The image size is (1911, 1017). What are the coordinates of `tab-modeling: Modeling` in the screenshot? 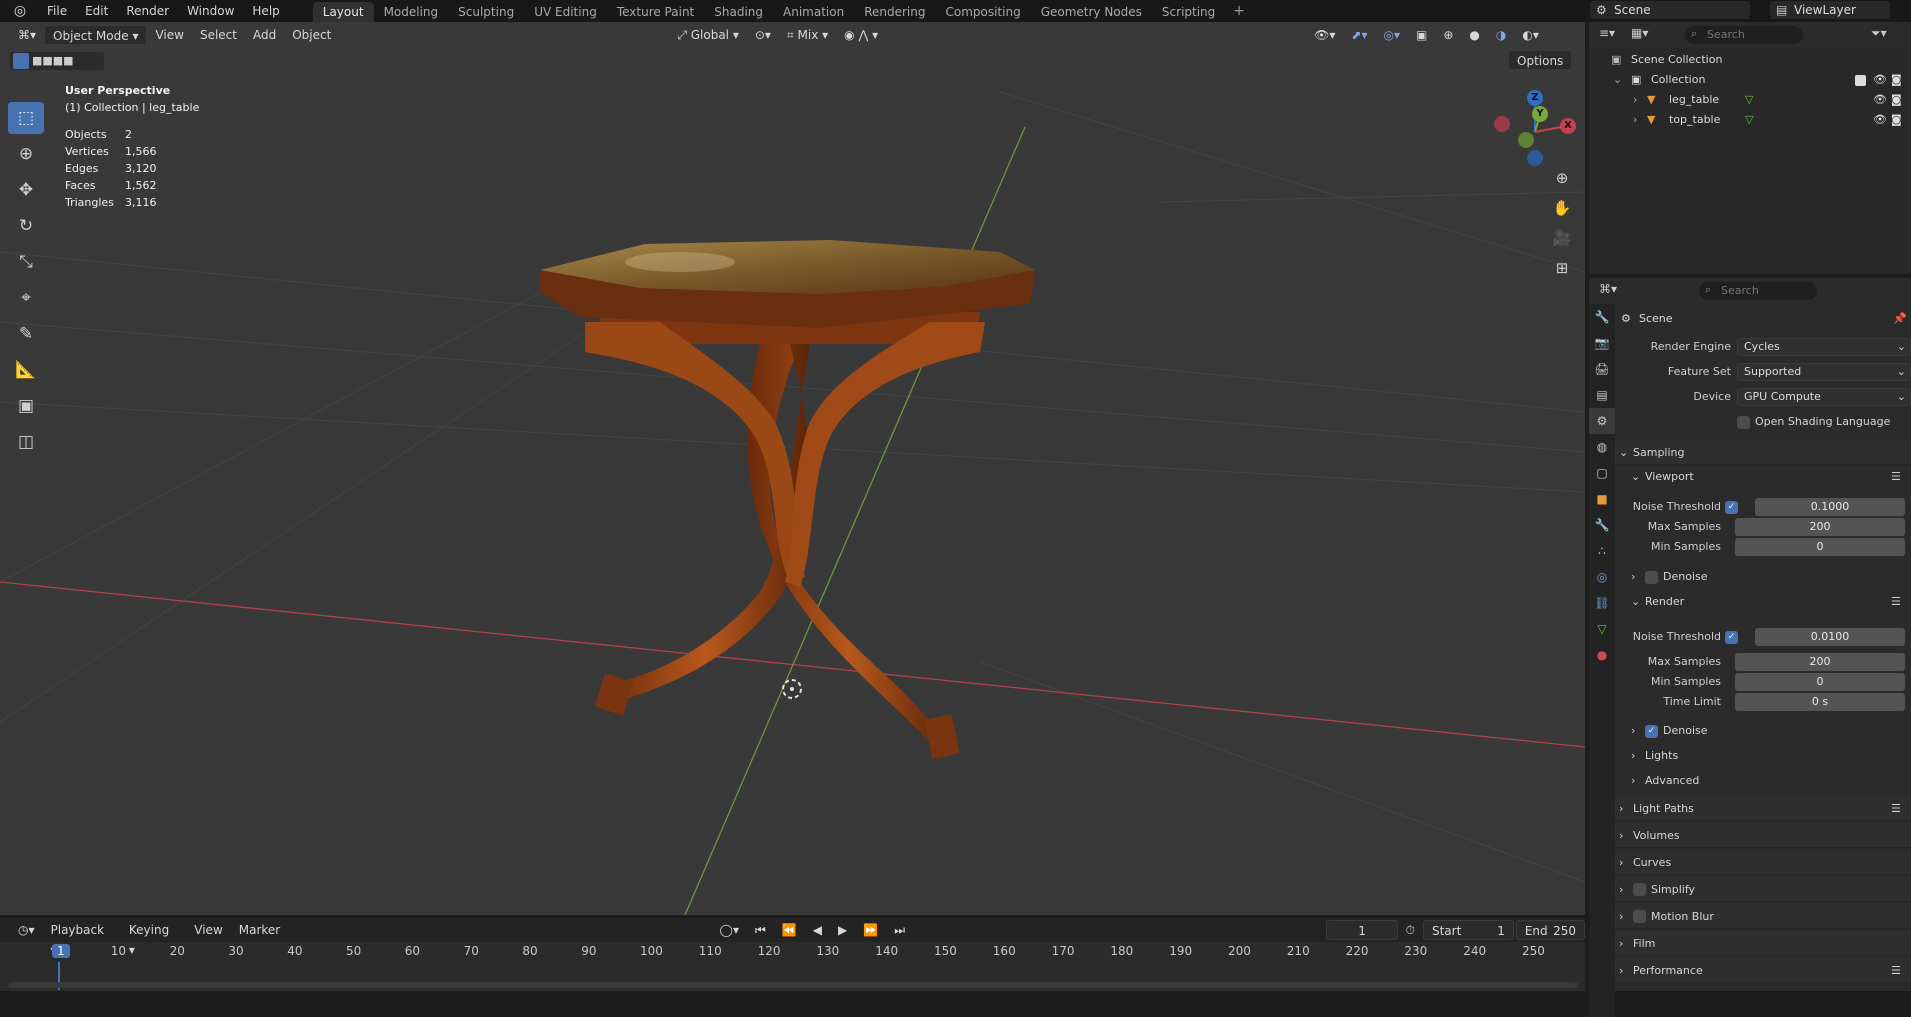 It's located at (411, 12).